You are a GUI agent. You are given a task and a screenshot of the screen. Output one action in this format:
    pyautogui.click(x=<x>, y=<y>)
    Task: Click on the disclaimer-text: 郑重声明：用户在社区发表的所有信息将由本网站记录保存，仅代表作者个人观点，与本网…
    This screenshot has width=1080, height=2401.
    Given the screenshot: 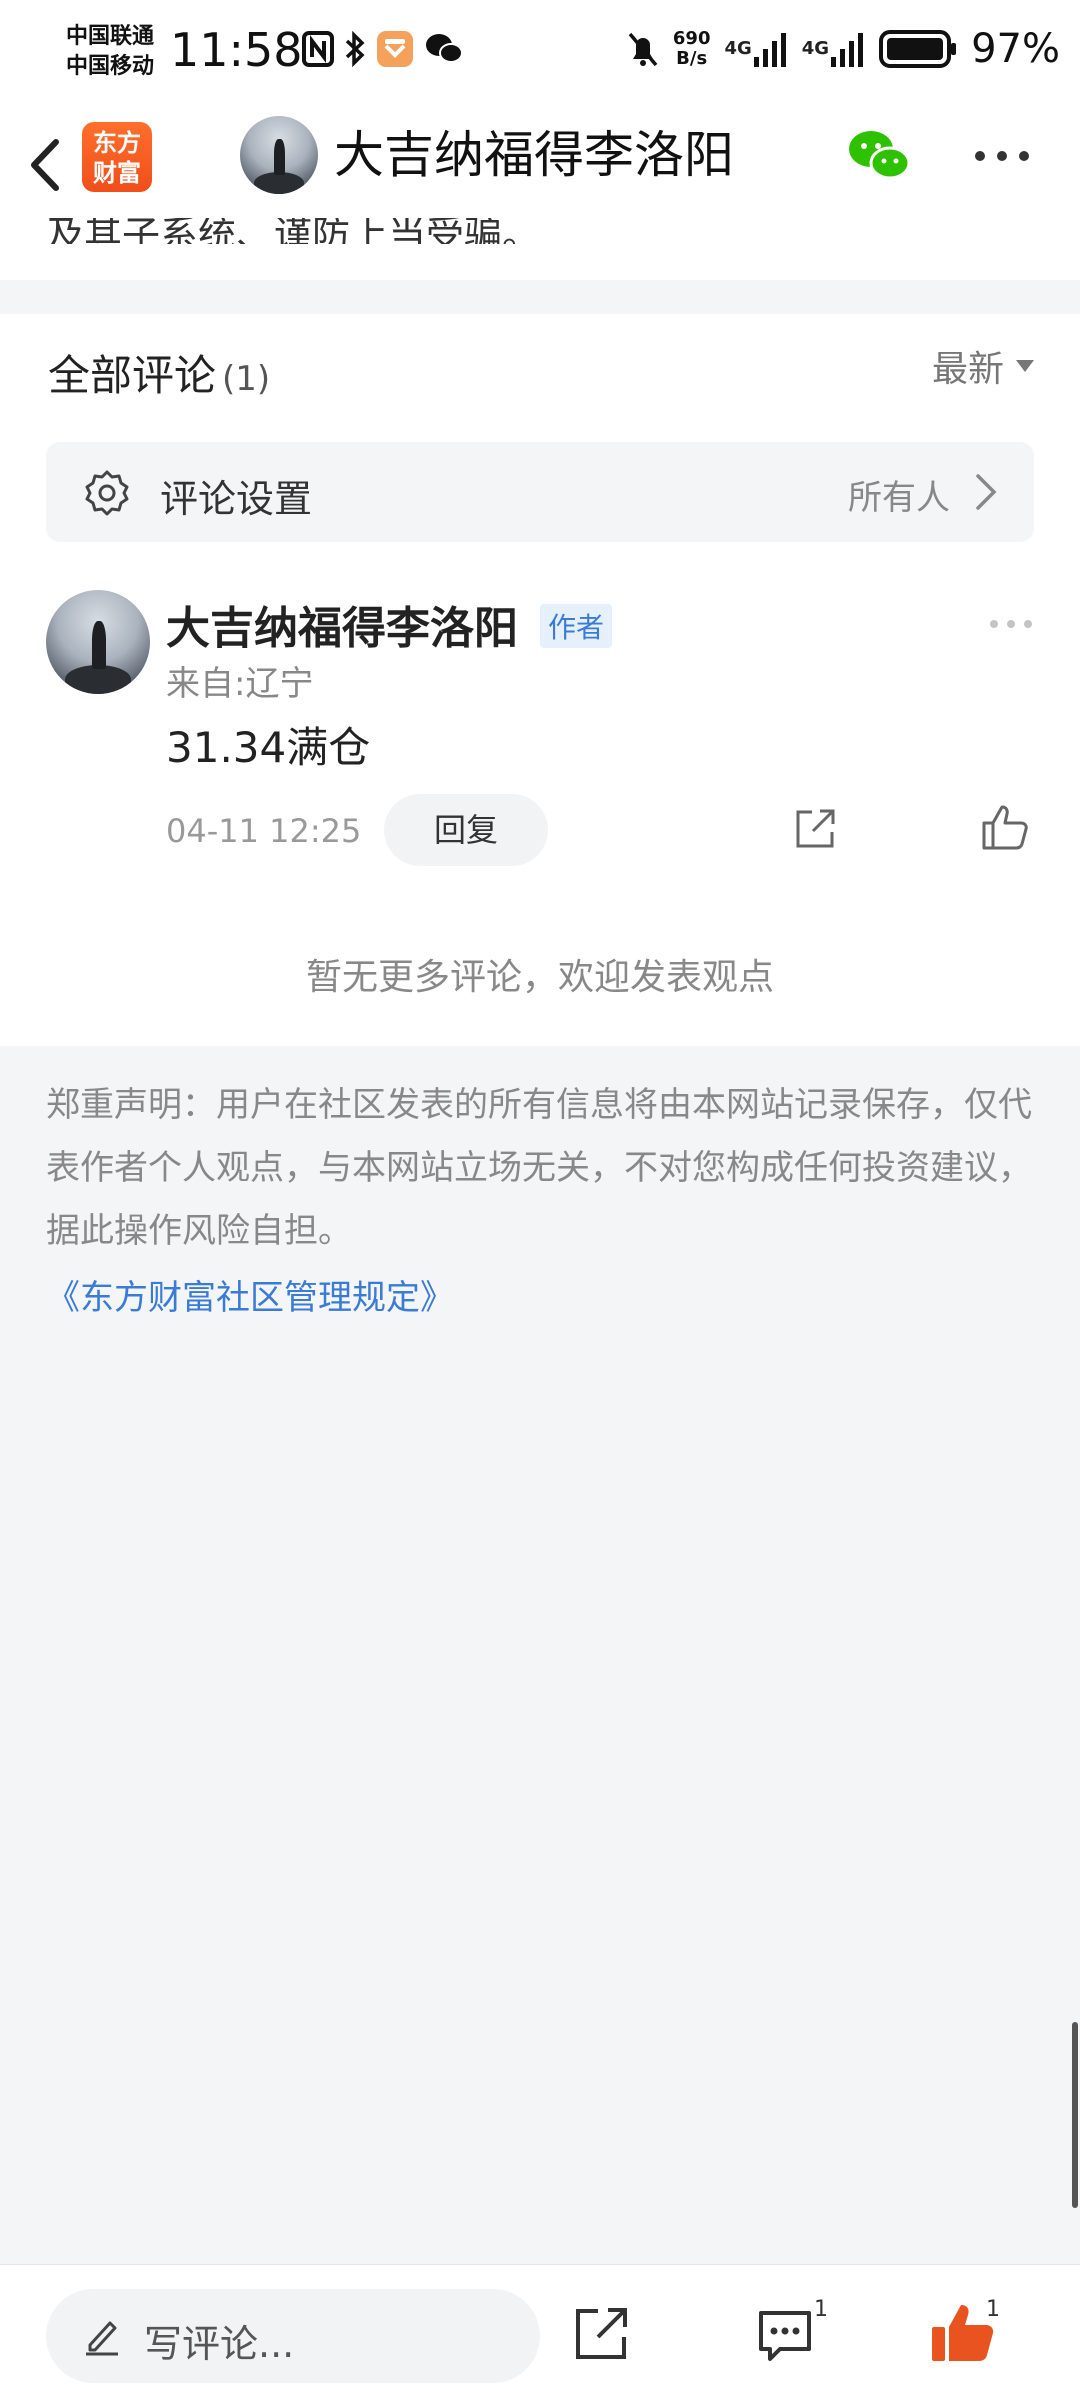 What is the action you would take?
    pyautogui.click(x=539, y=1168)
    